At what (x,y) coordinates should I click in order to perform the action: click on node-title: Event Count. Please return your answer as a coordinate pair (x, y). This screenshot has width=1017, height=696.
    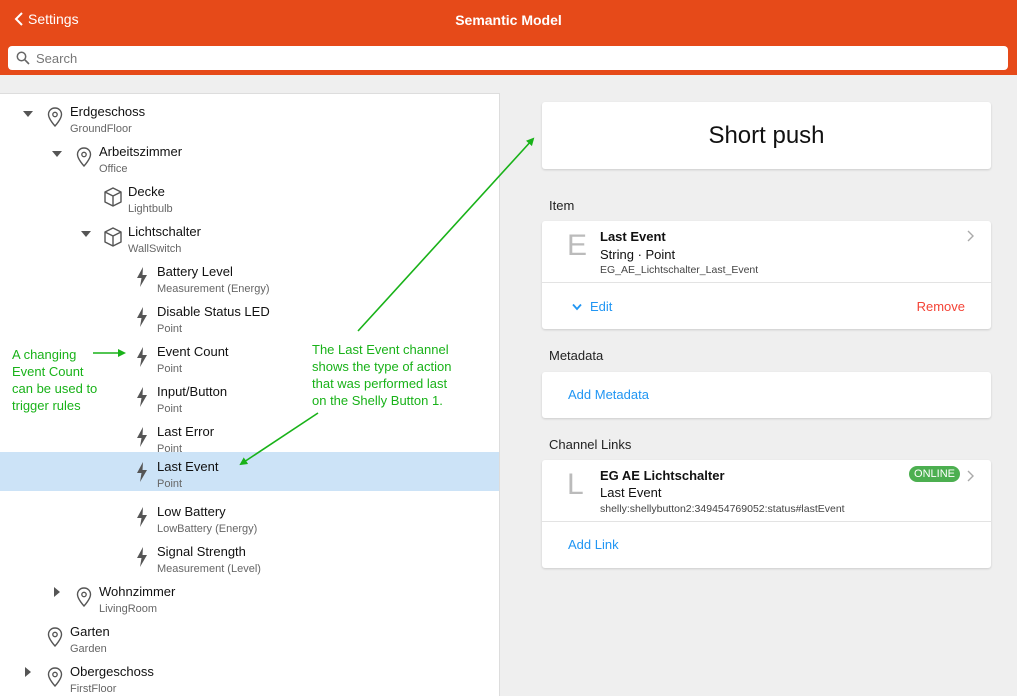
    Looking at the image, I should click on (193, 351).